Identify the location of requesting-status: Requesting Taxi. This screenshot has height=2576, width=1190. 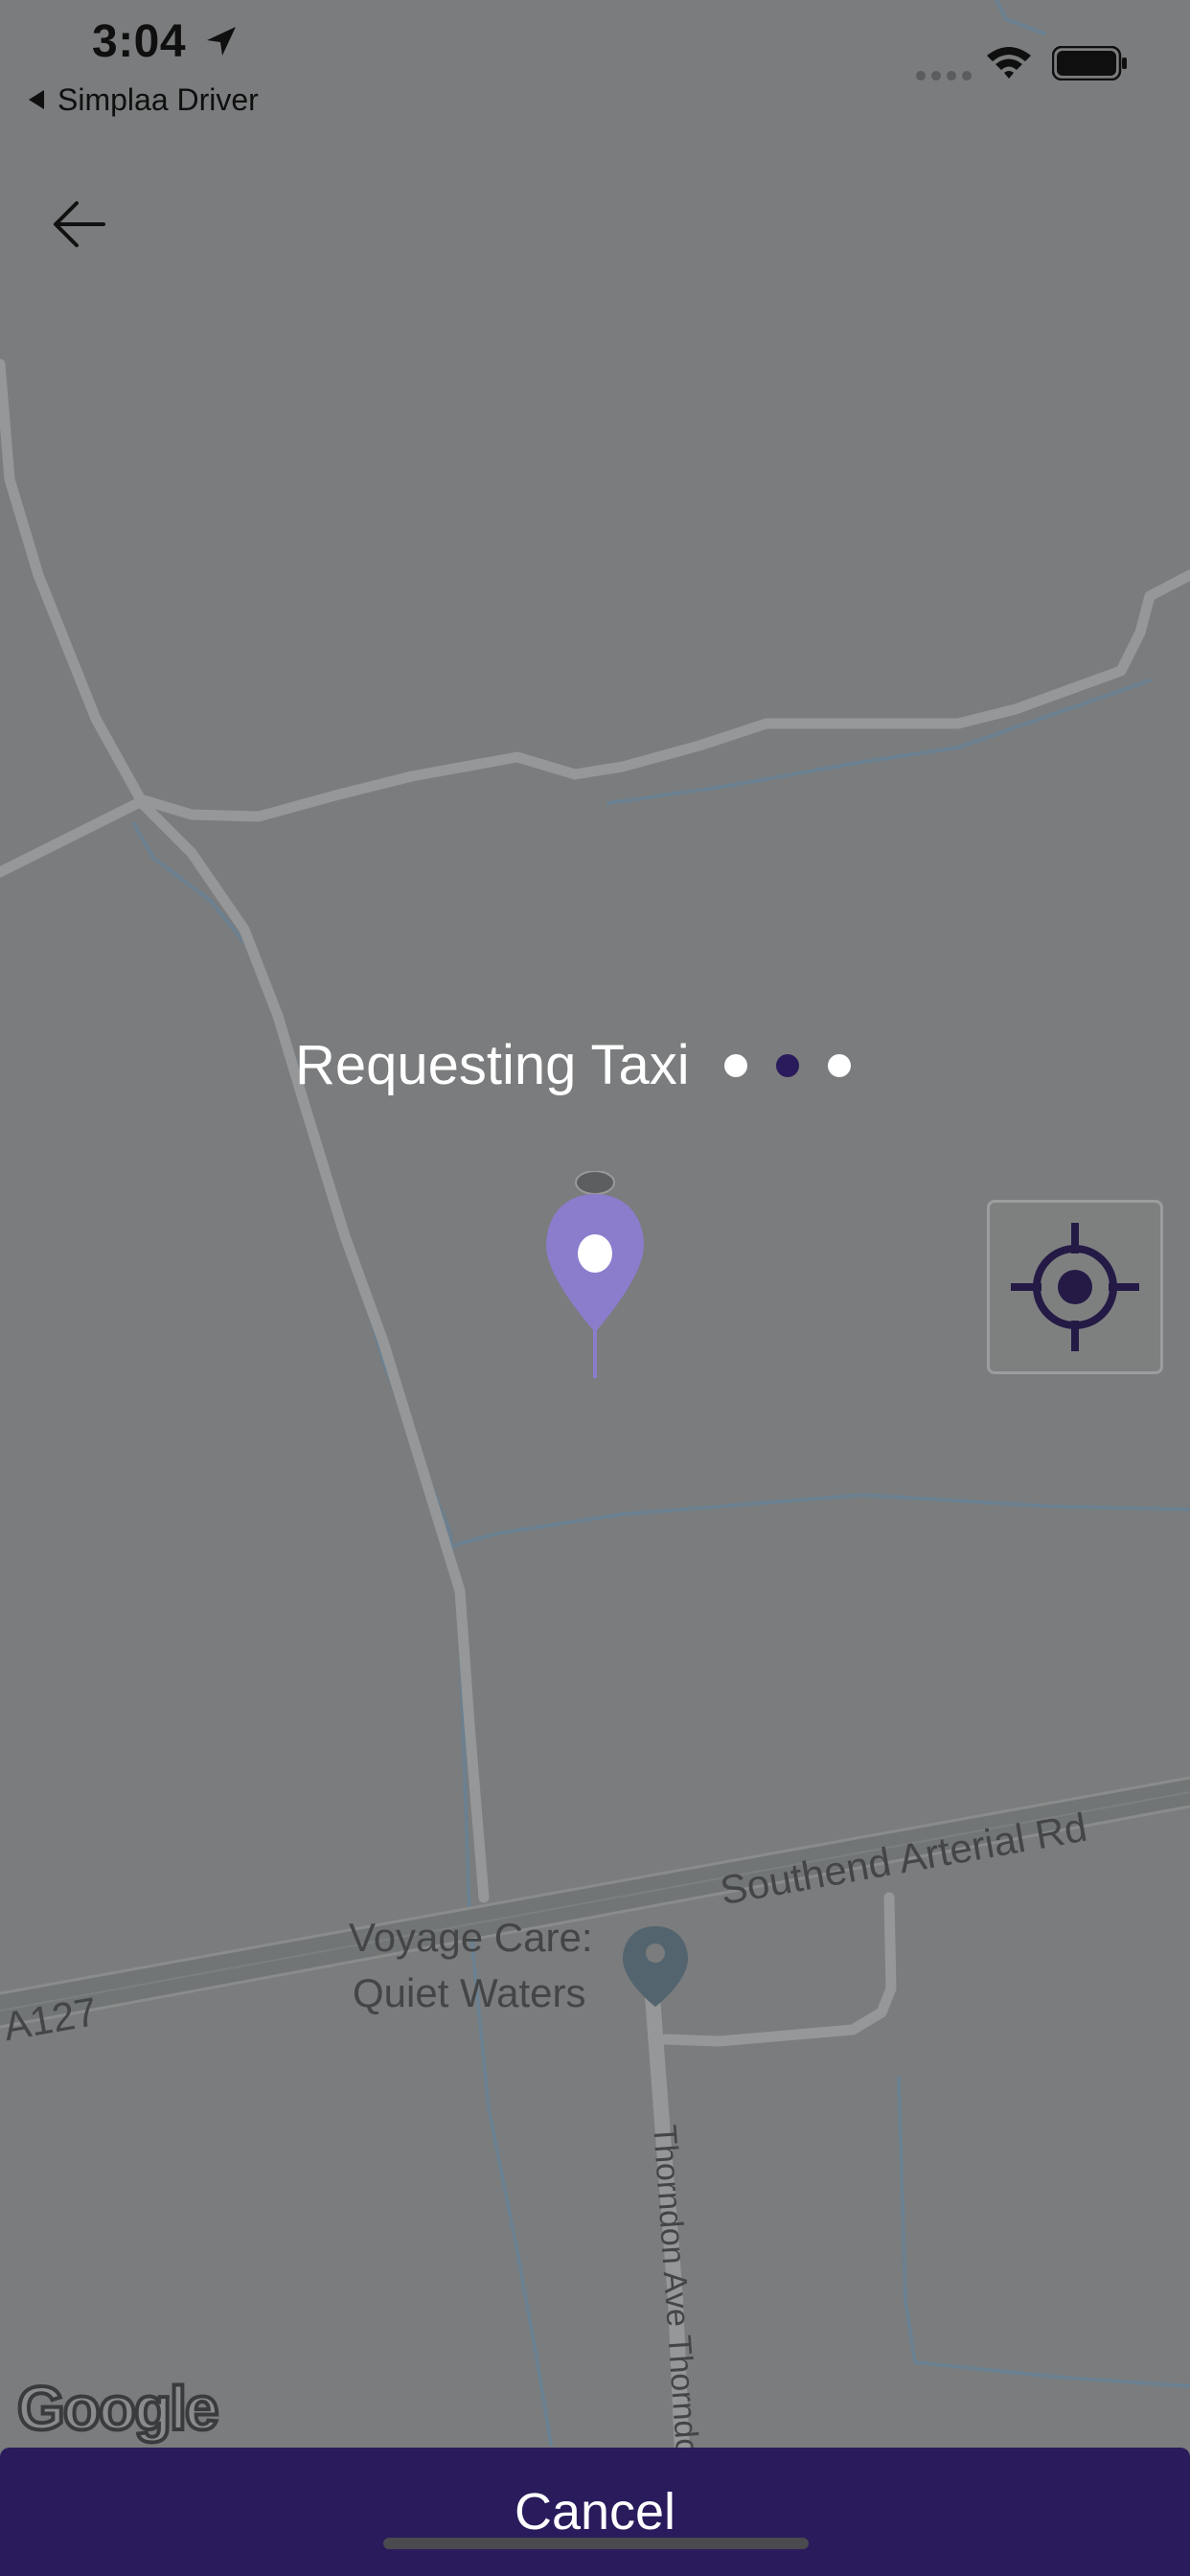
(573, 1065).